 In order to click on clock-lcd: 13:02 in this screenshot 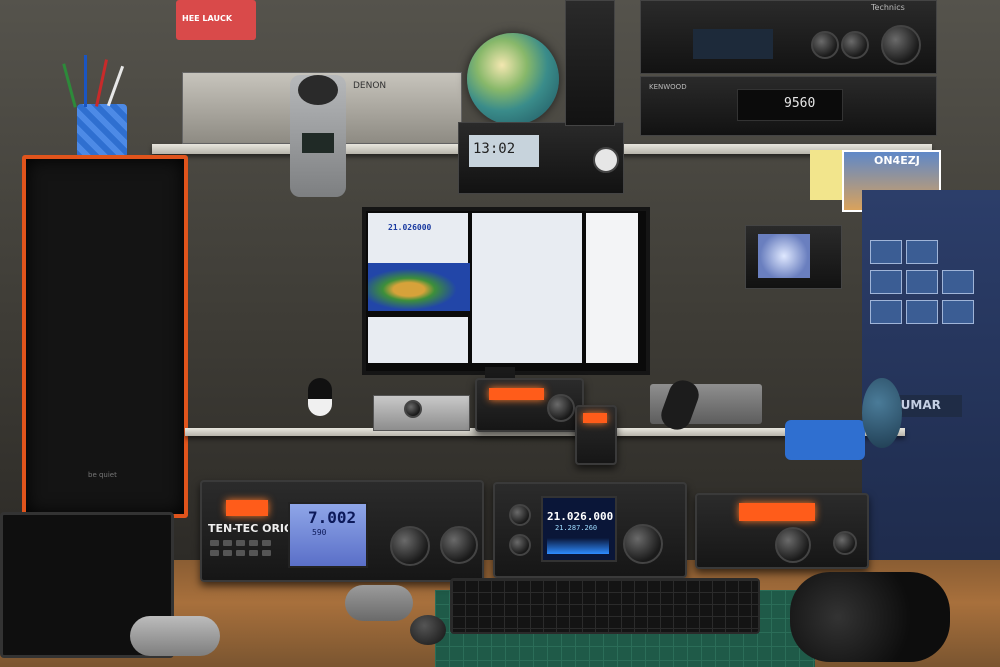, I will do `click(504, 151)`.